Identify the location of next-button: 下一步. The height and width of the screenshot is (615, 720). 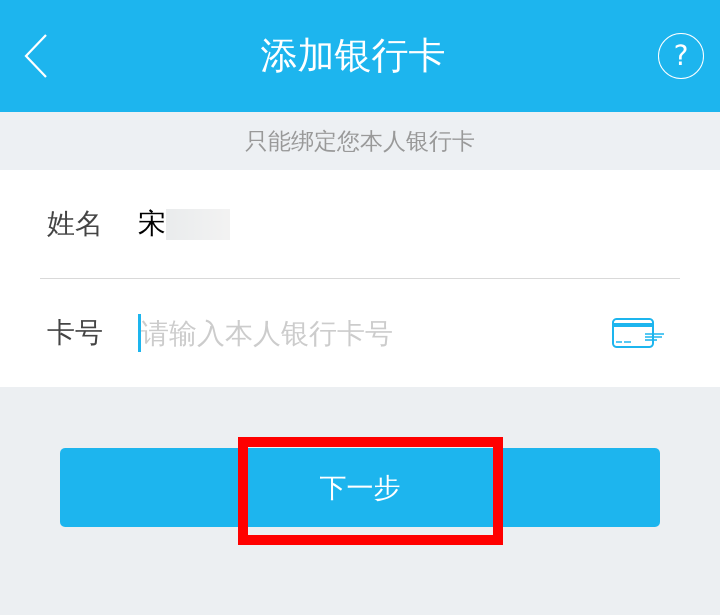
(360, 487).